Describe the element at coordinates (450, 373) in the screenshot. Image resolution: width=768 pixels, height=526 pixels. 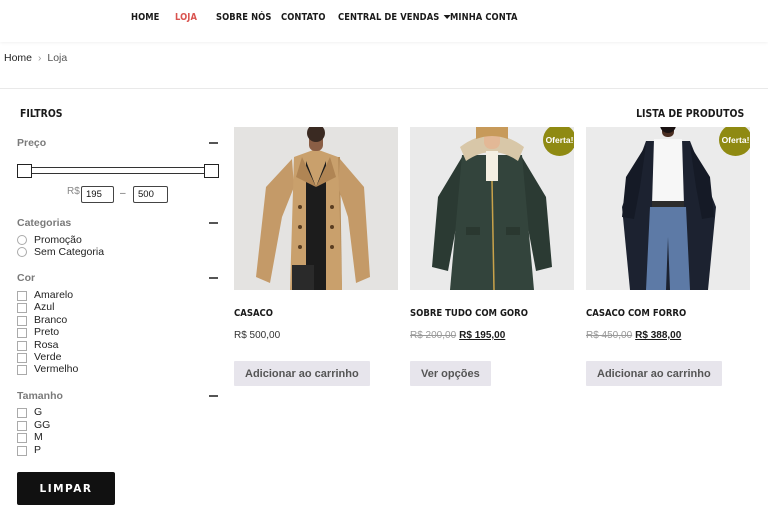
I see `view-options-button: Ver opções` at that location.